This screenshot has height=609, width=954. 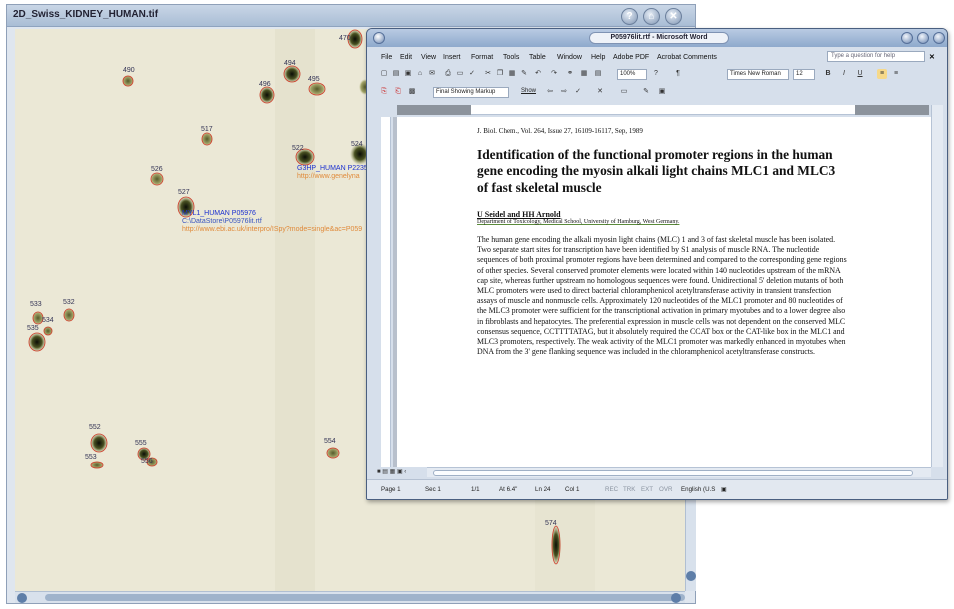 What do you see at coordinates (907, 38) in the screenshot?
I see `minimize-button` at bounding box center [907, 38].